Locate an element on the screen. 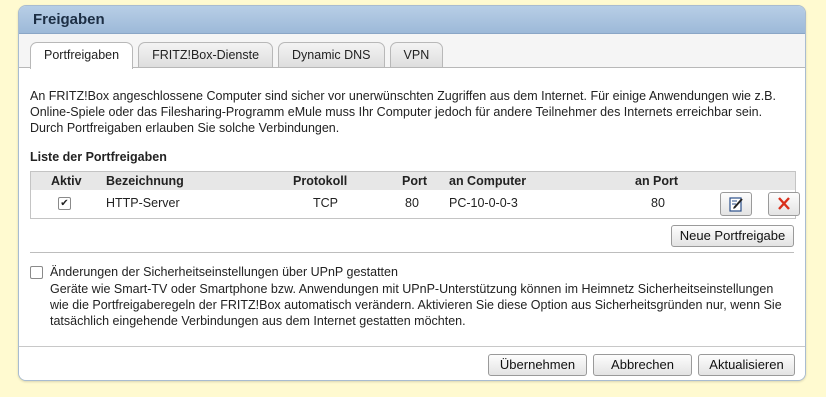 The height and width of the screenshot is (397, 826). tab-portfreigaben: Portfreigaben is located at coordinates (82, 55).